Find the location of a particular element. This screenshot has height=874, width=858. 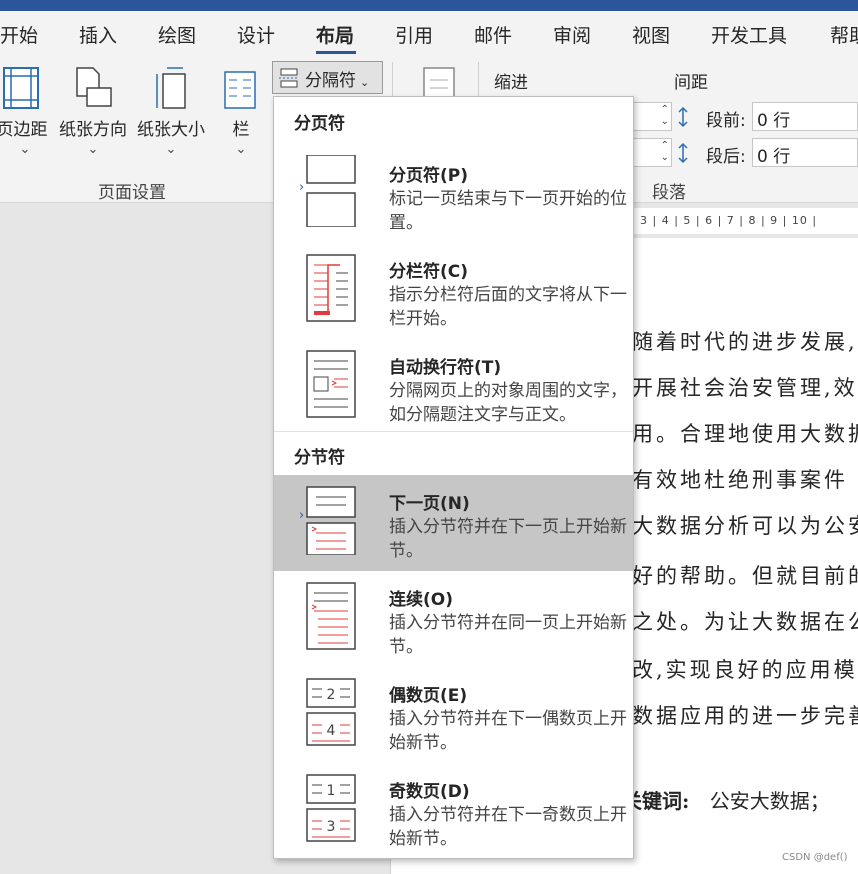

orientation-label: 纸张方向 is located at coordinates (93, 130).